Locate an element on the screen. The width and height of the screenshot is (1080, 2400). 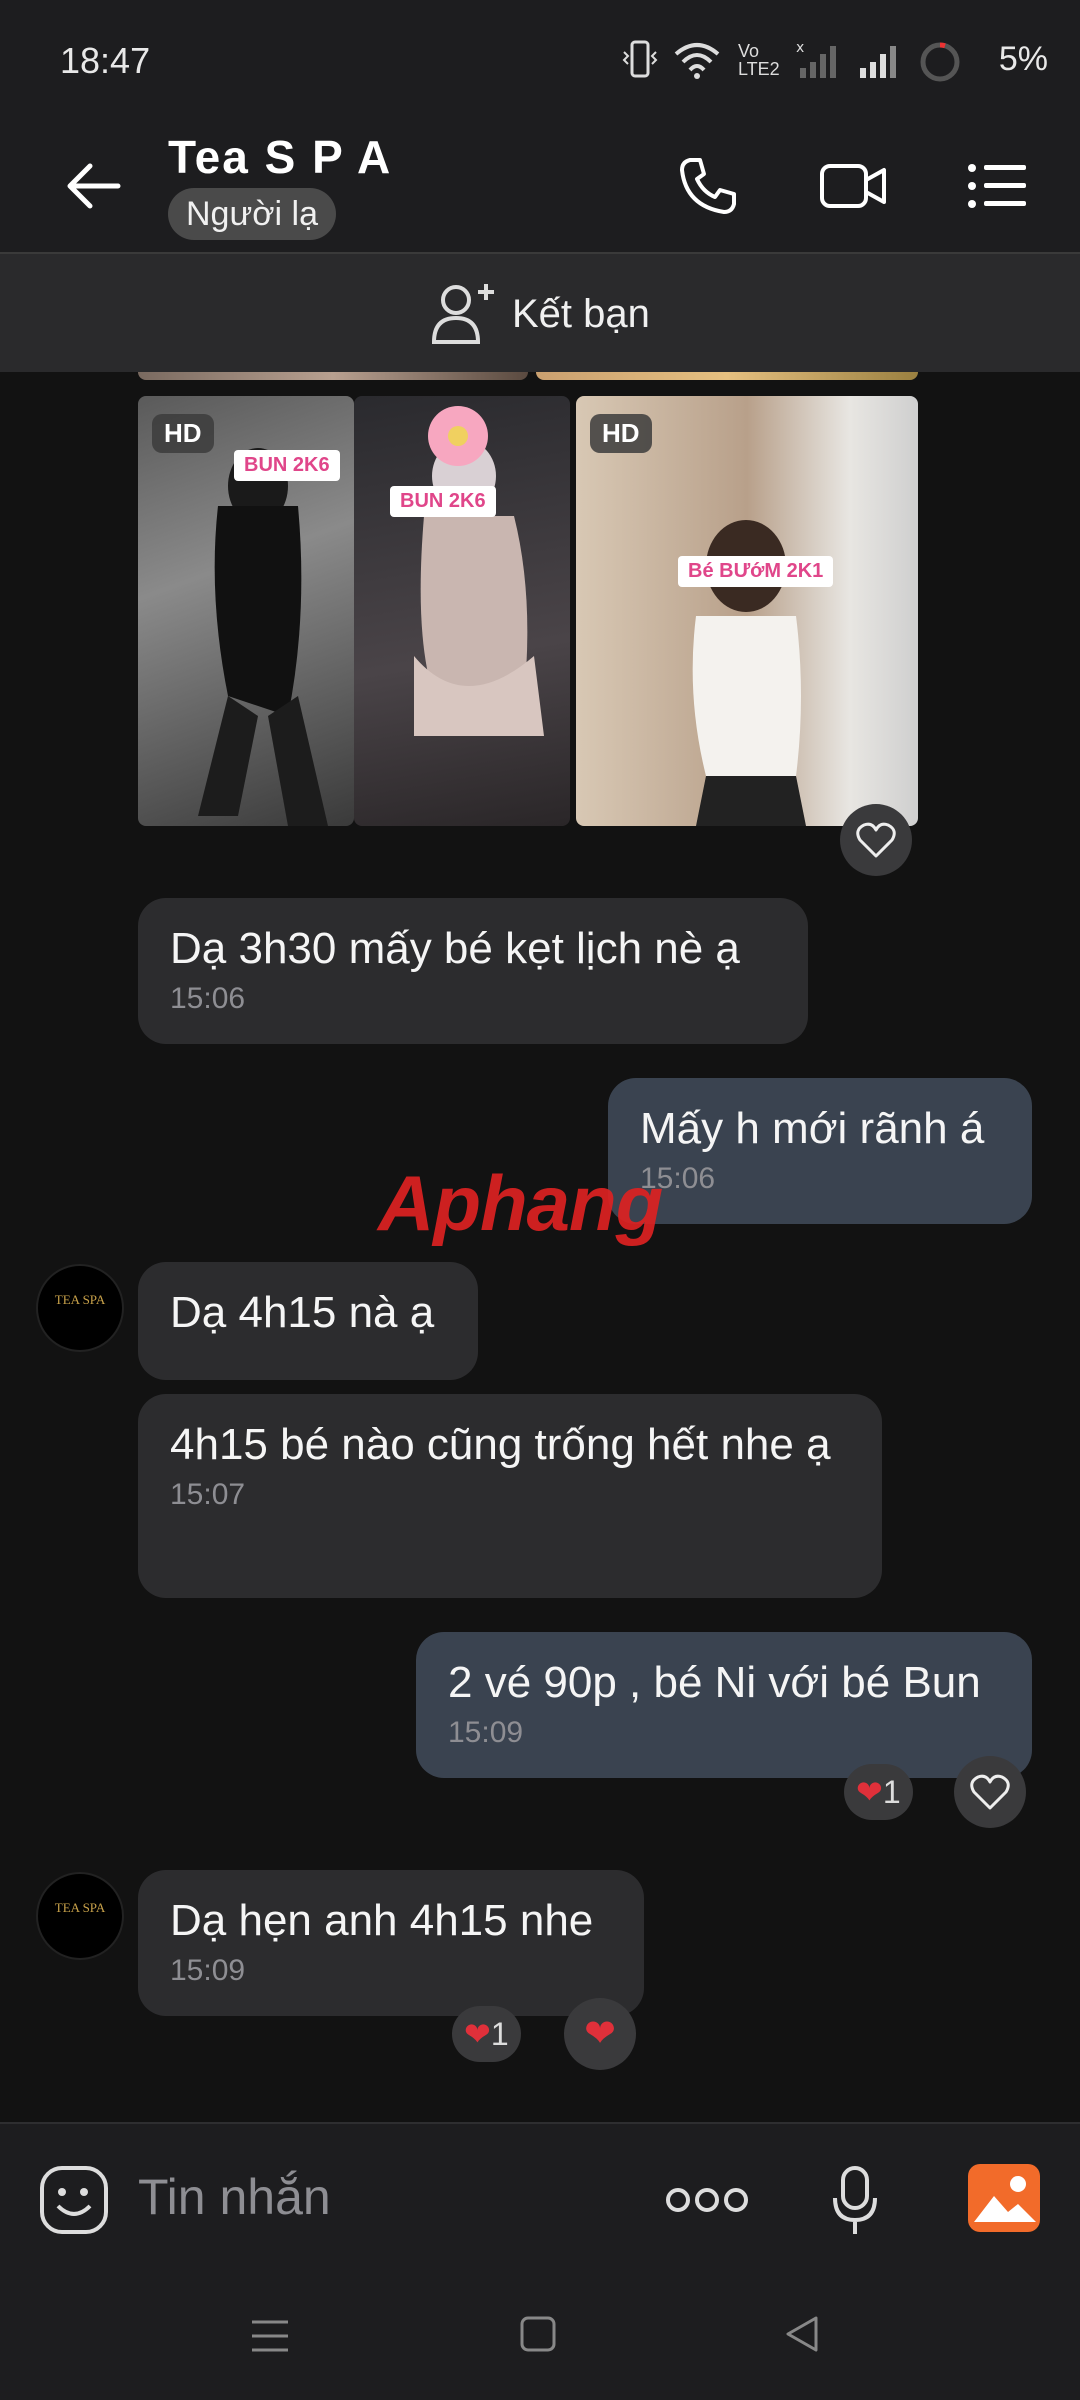
add-friend-bar: Kết bạn is located at coordinates (540, 314).